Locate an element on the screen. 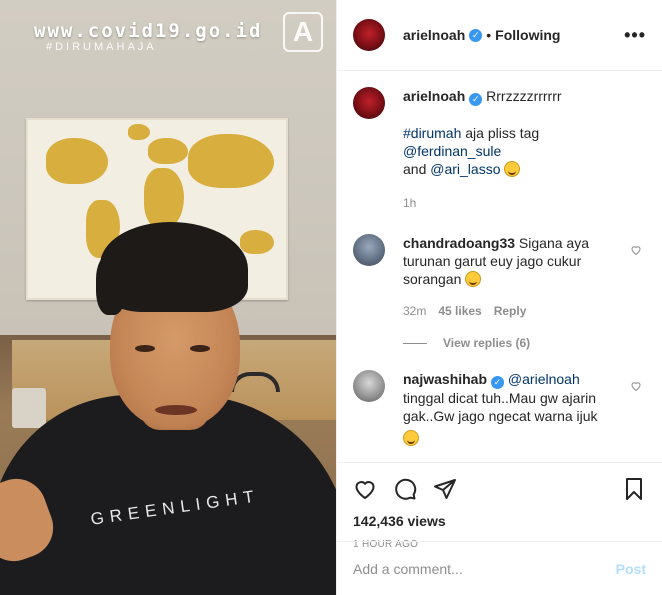  caption-text: Rrrzzzzrrrrrr is located at coordinates (524, 96).